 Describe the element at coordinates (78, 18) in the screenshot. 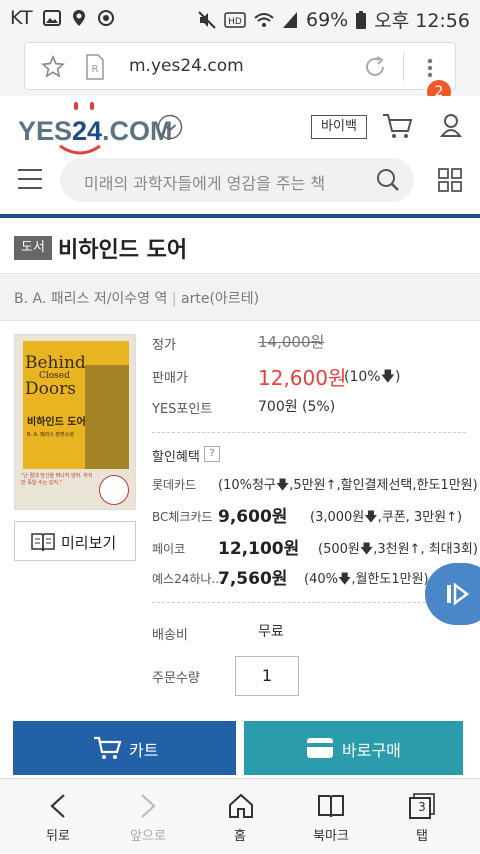

I see `location-icon` at that location.